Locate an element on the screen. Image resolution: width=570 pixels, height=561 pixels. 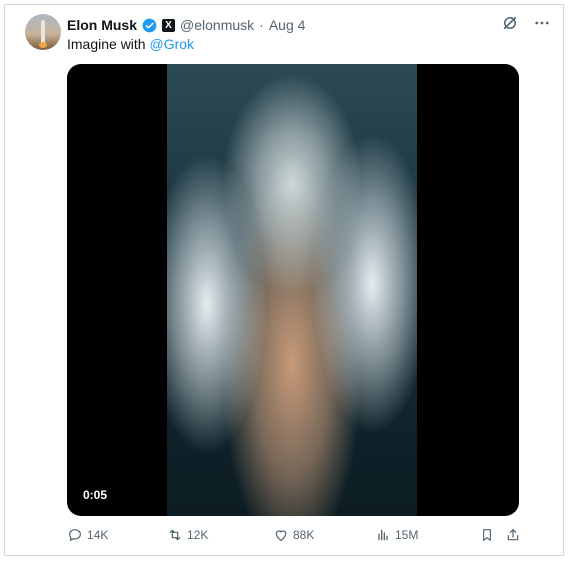
reply-count: 14K is located at coordinates (98, 535).